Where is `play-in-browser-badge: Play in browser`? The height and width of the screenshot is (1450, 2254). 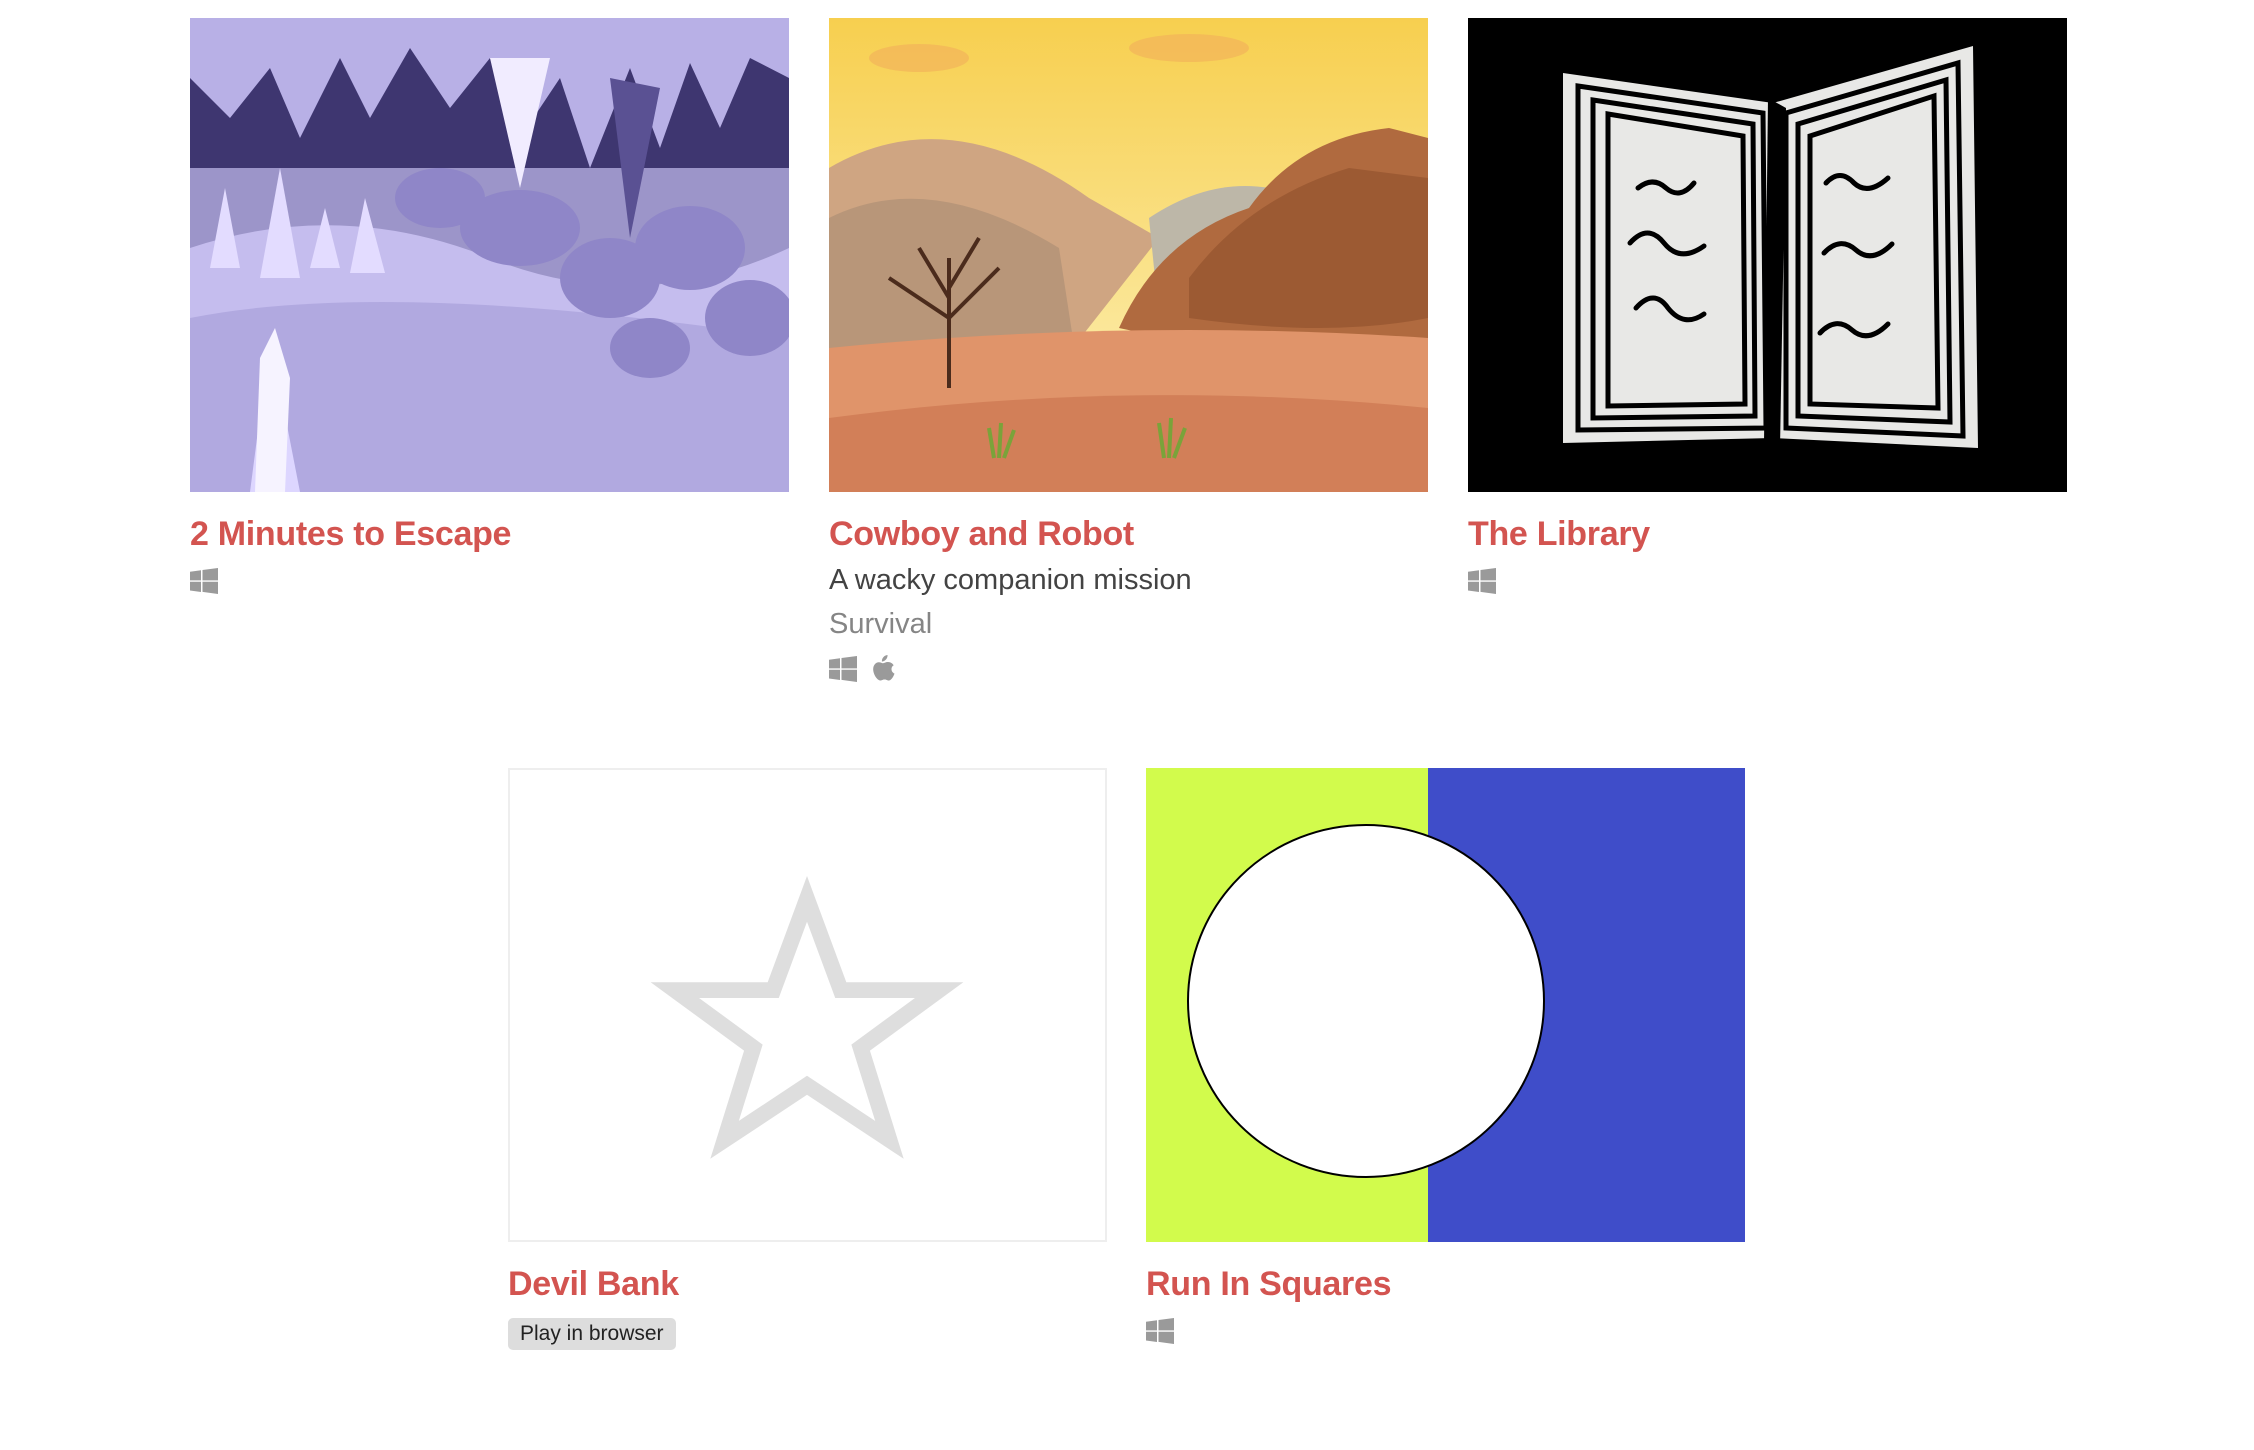
play-in-browser-badge: Play in browser is located at coordinates (592, 1334).